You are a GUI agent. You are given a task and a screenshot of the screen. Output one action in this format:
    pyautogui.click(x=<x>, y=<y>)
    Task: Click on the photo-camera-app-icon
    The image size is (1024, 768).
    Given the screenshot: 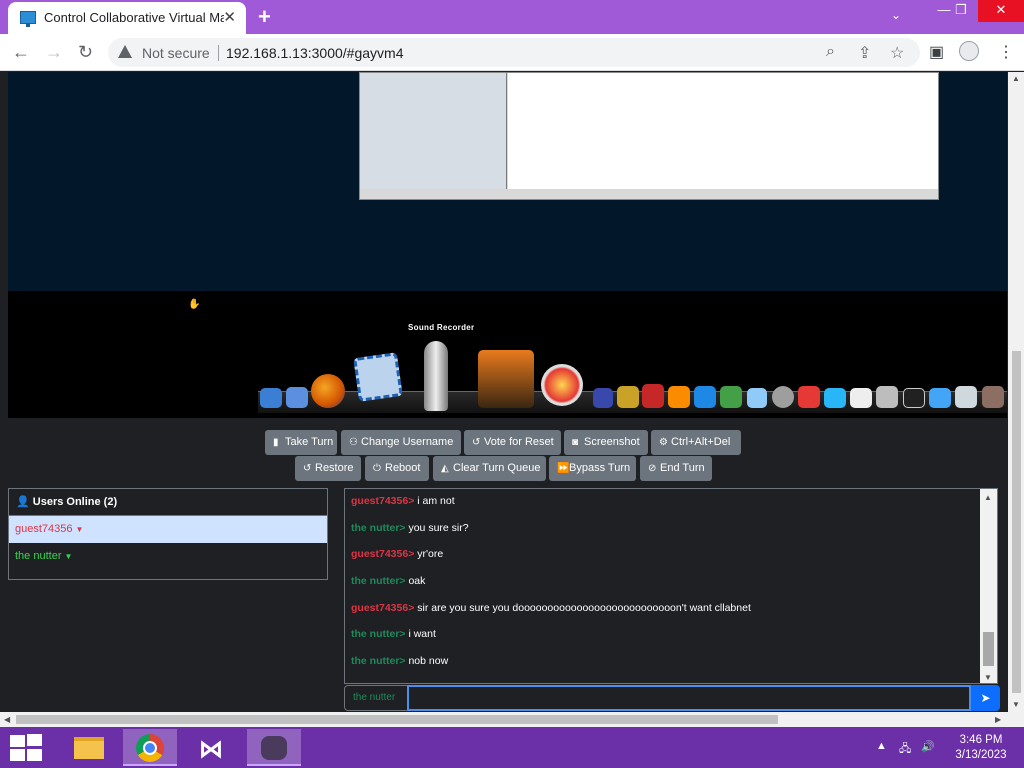 What is the action you would take?
    pyautogui.click(x=506, y=379)
    